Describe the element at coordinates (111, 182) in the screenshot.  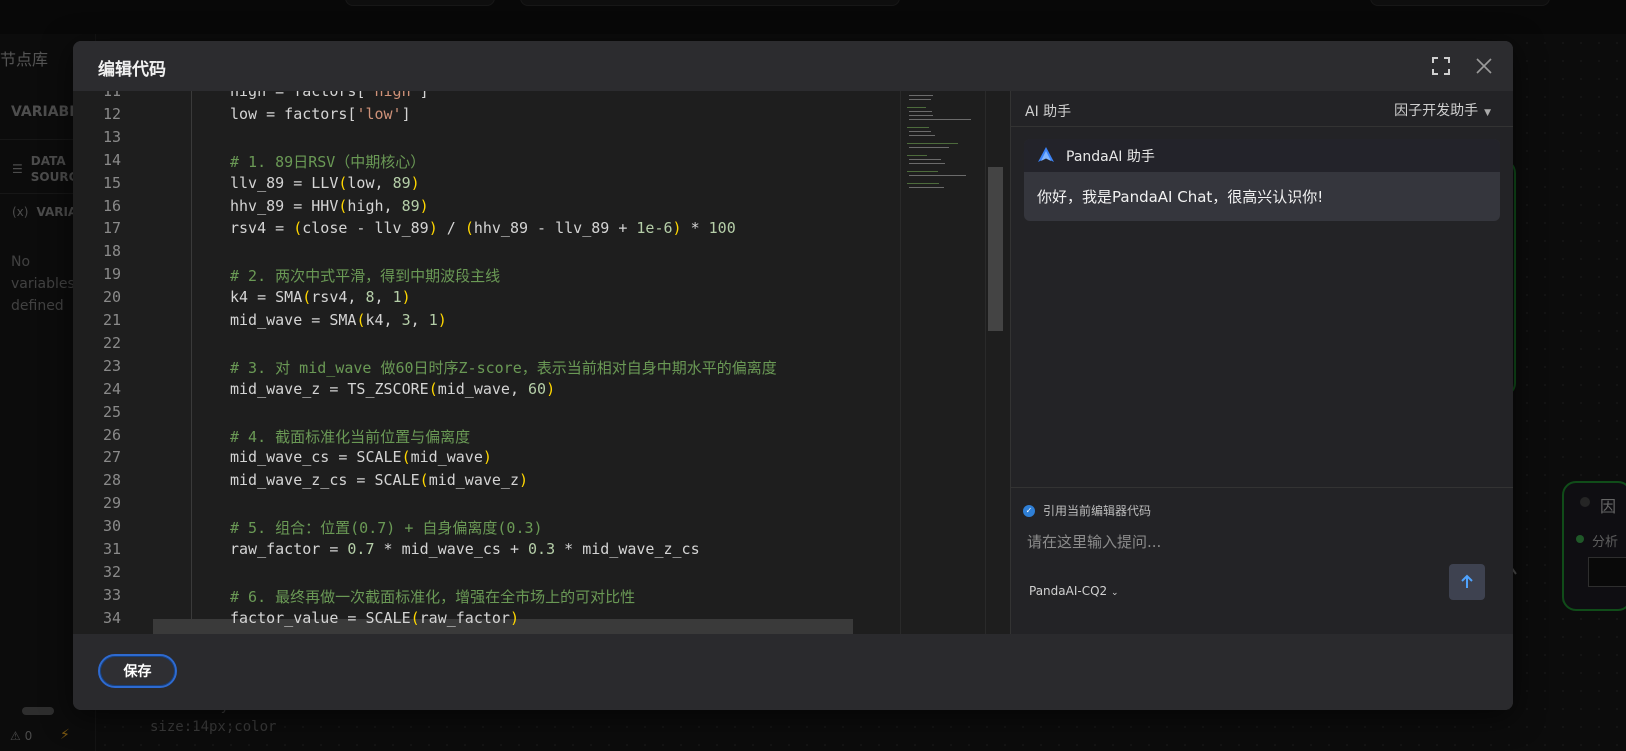
I see `line-number: 15` at that location.